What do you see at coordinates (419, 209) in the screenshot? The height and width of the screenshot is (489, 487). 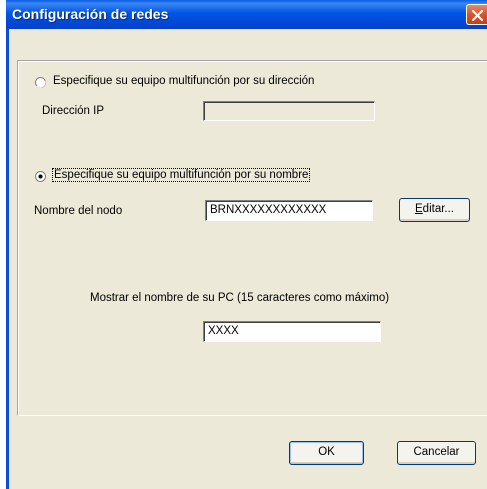 I see `edit-button-mnemonic: E` at bounding box center [419, 209].